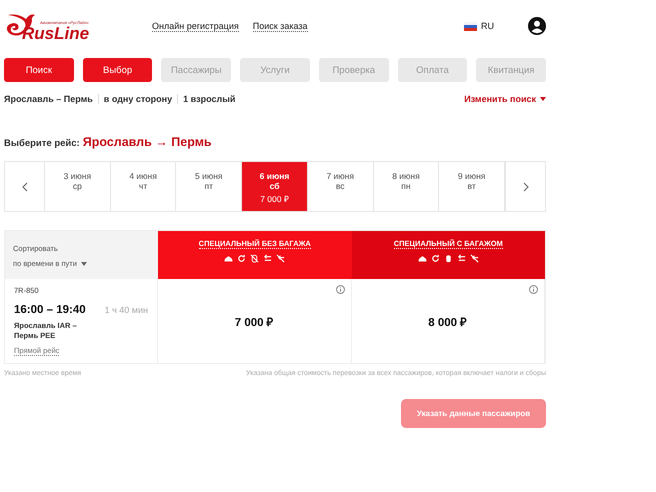 The image size is (656, 492). I want to click on heading-route: Ярославль → Пермь, so click(147, 142).